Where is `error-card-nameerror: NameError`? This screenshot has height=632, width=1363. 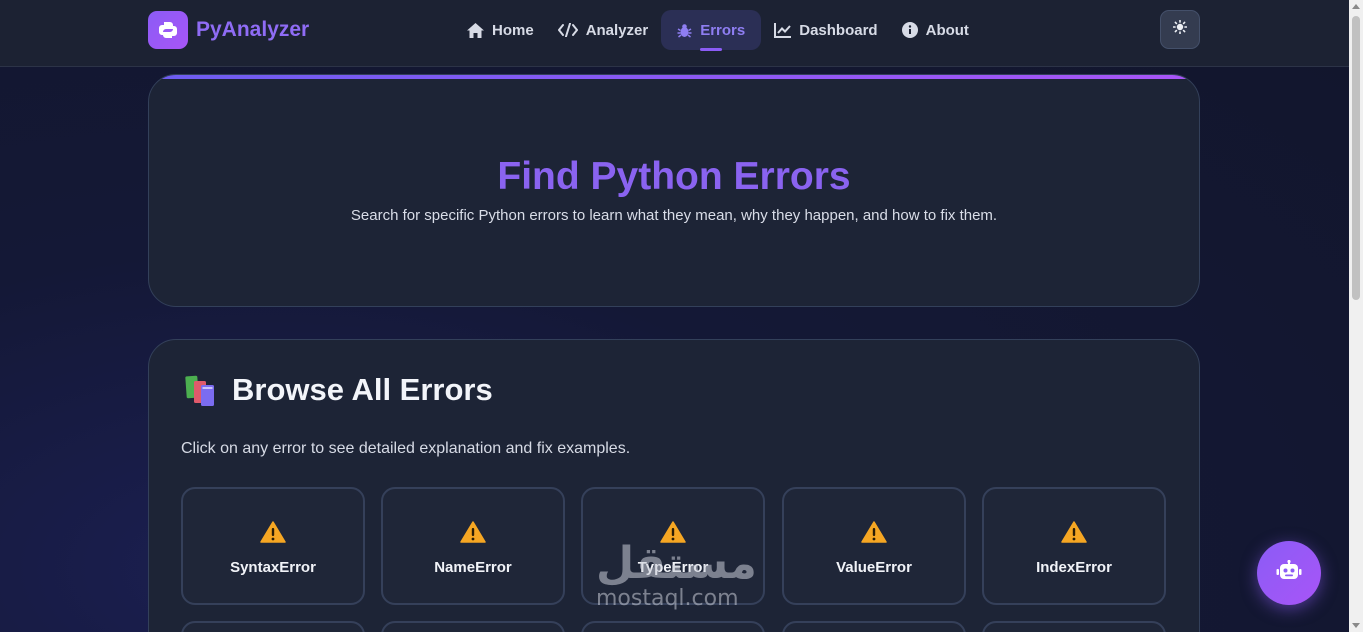
error-card-nameerror: NameError is located at coordinates (473, 546).